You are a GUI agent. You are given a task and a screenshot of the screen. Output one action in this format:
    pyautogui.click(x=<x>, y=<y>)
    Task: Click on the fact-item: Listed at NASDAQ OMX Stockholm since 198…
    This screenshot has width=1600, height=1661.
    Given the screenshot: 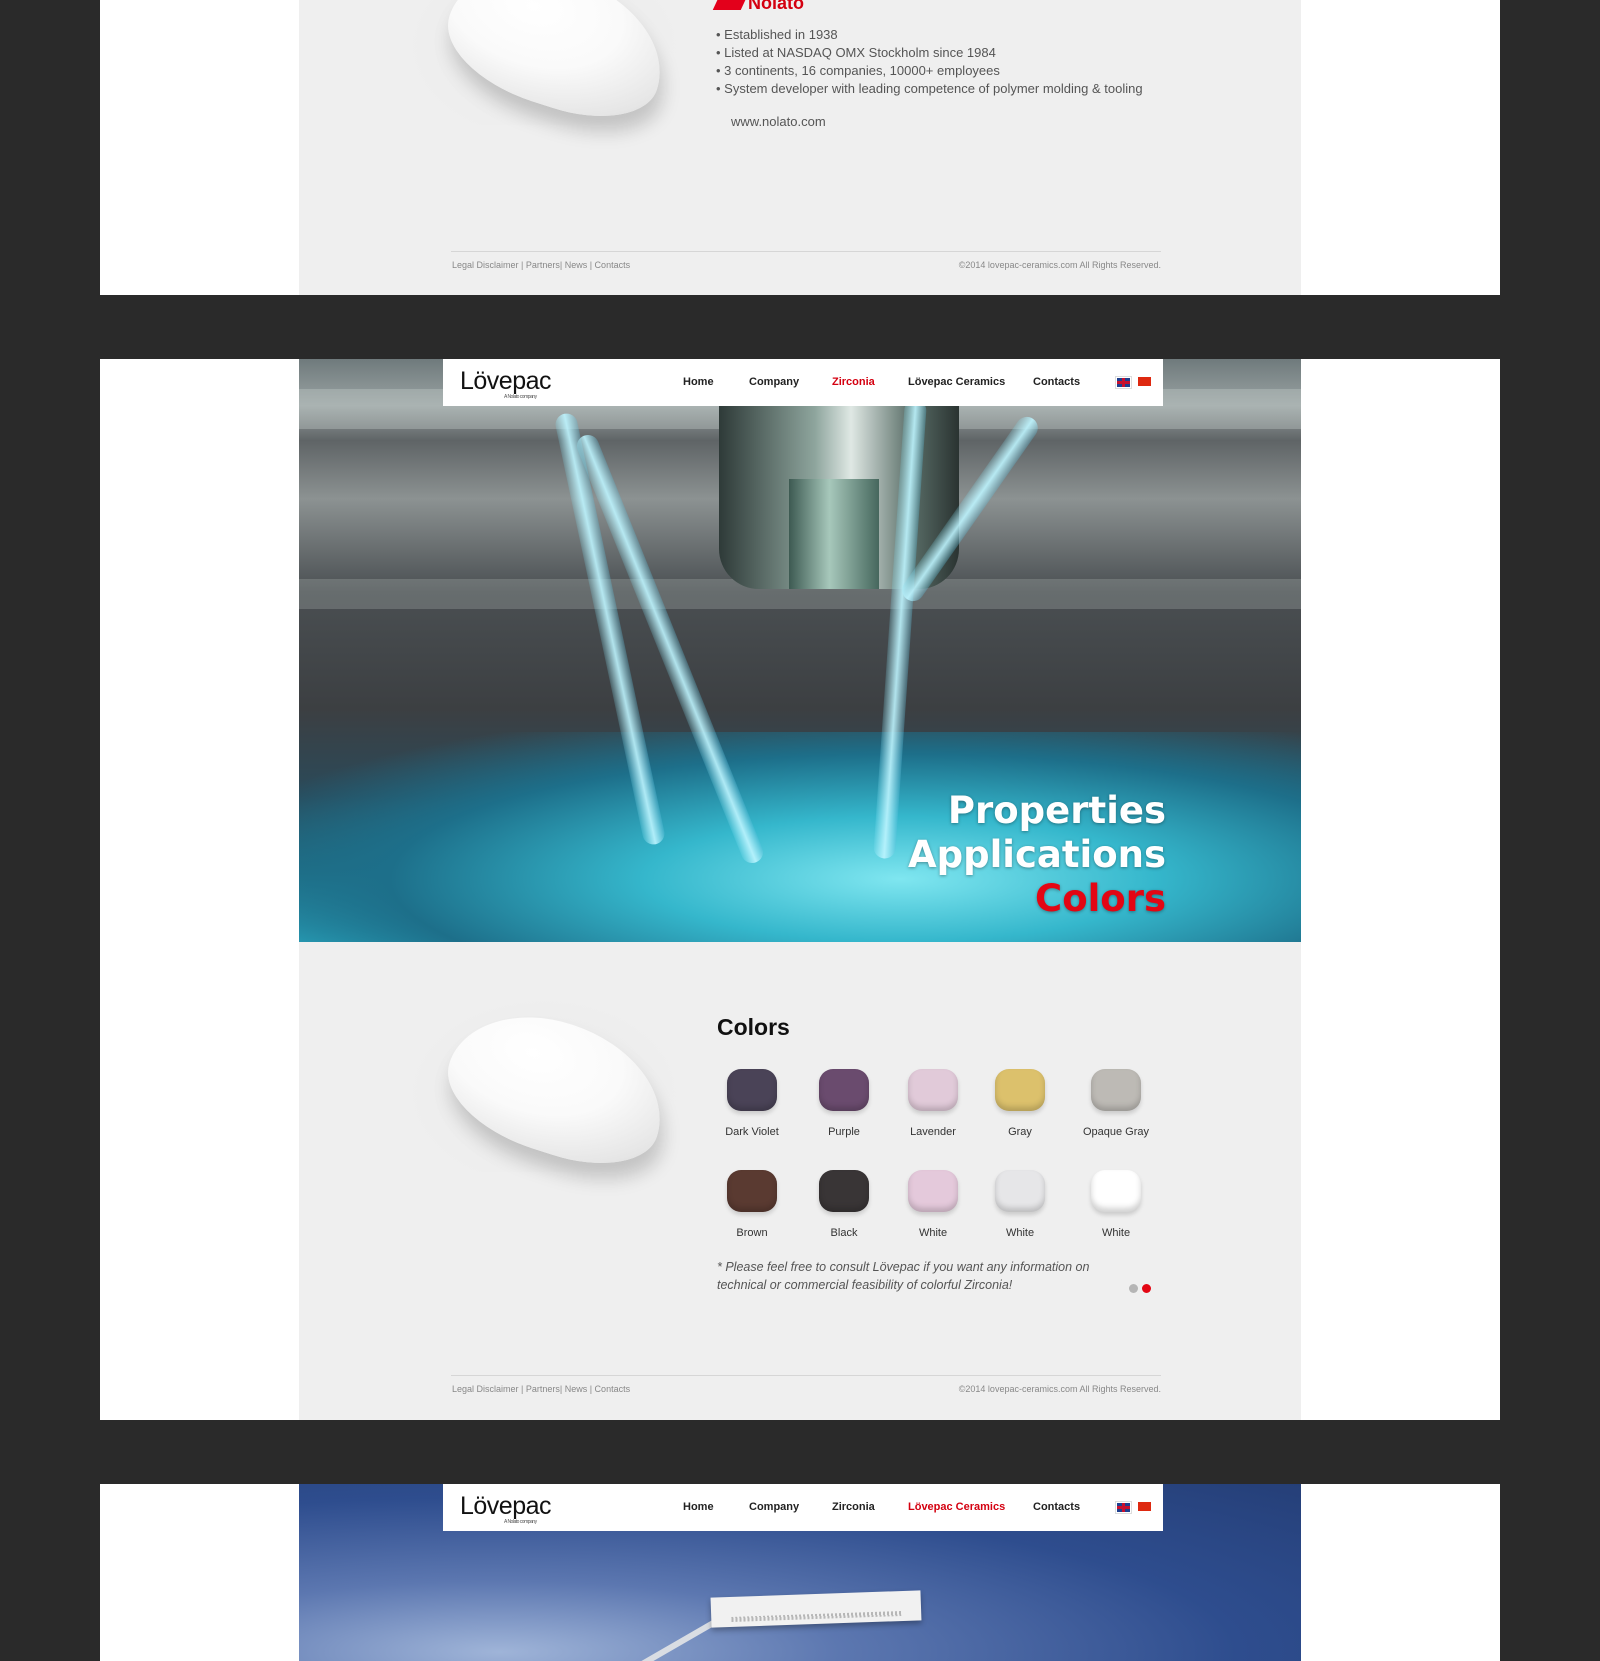 What is the action you would take?
    pyautogui.click(x=929, y=53)
    